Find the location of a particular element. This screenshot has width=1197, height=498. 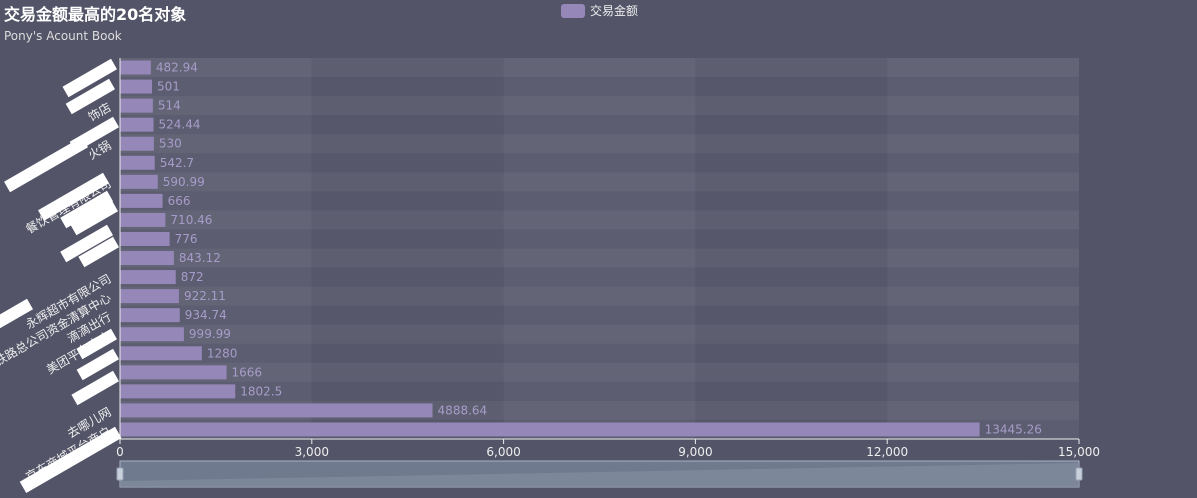

x-tick-label: 9,000 is located at coordinates (695, 452).